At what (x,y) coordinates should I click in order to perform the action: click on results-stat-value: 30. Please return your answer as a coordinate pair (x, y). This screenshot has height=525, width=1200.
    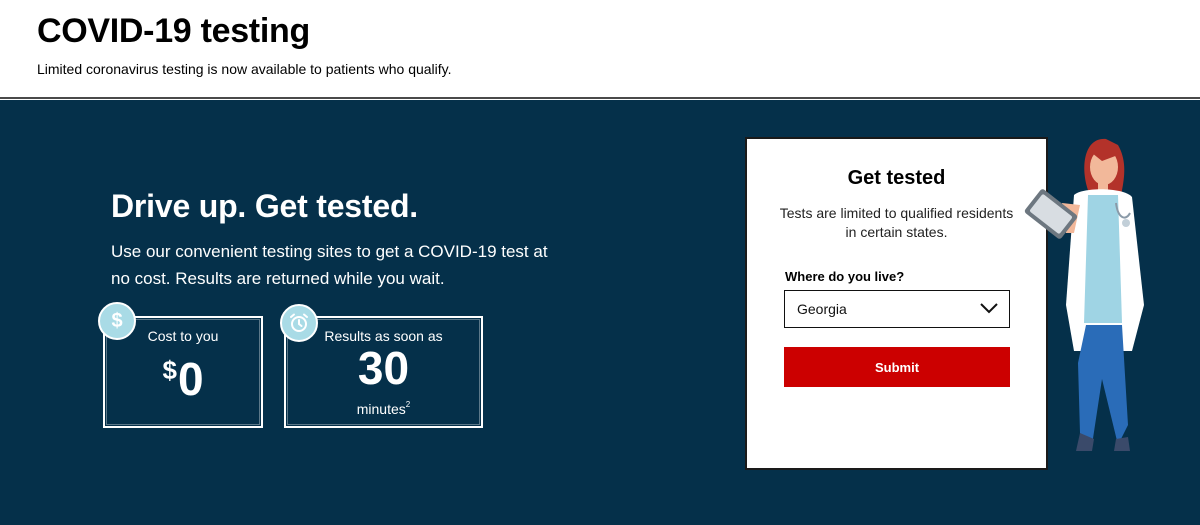
    Looking at the image, I should click on (383, 368).